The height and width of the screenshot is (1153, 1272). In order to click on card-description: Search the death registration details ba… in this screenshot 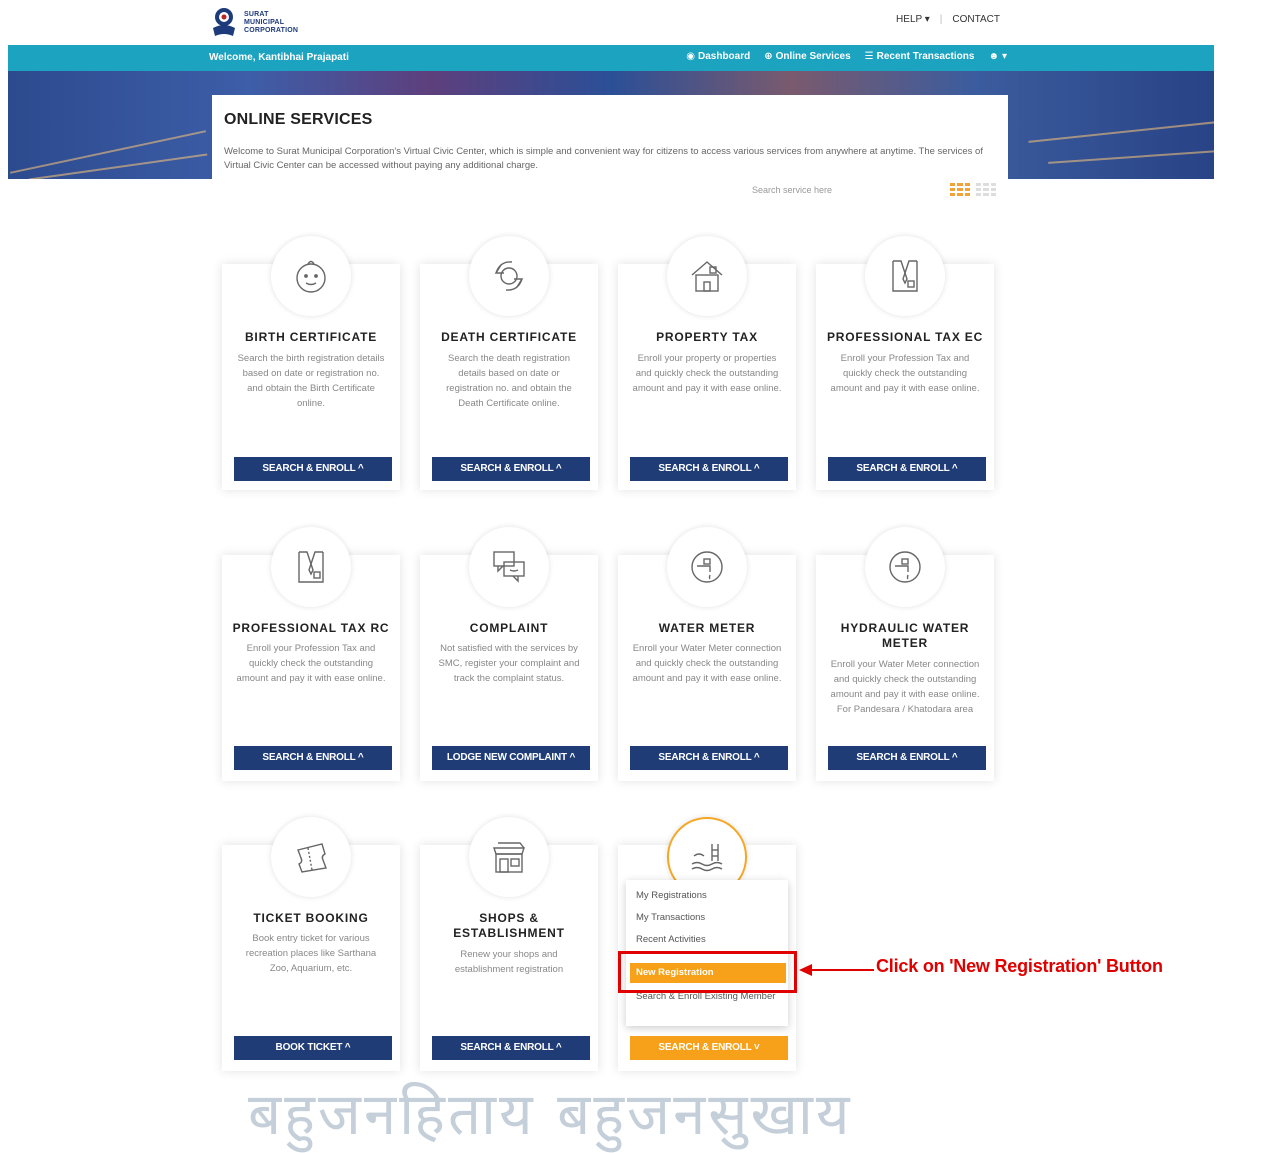, I will do `click(509, 381)`.